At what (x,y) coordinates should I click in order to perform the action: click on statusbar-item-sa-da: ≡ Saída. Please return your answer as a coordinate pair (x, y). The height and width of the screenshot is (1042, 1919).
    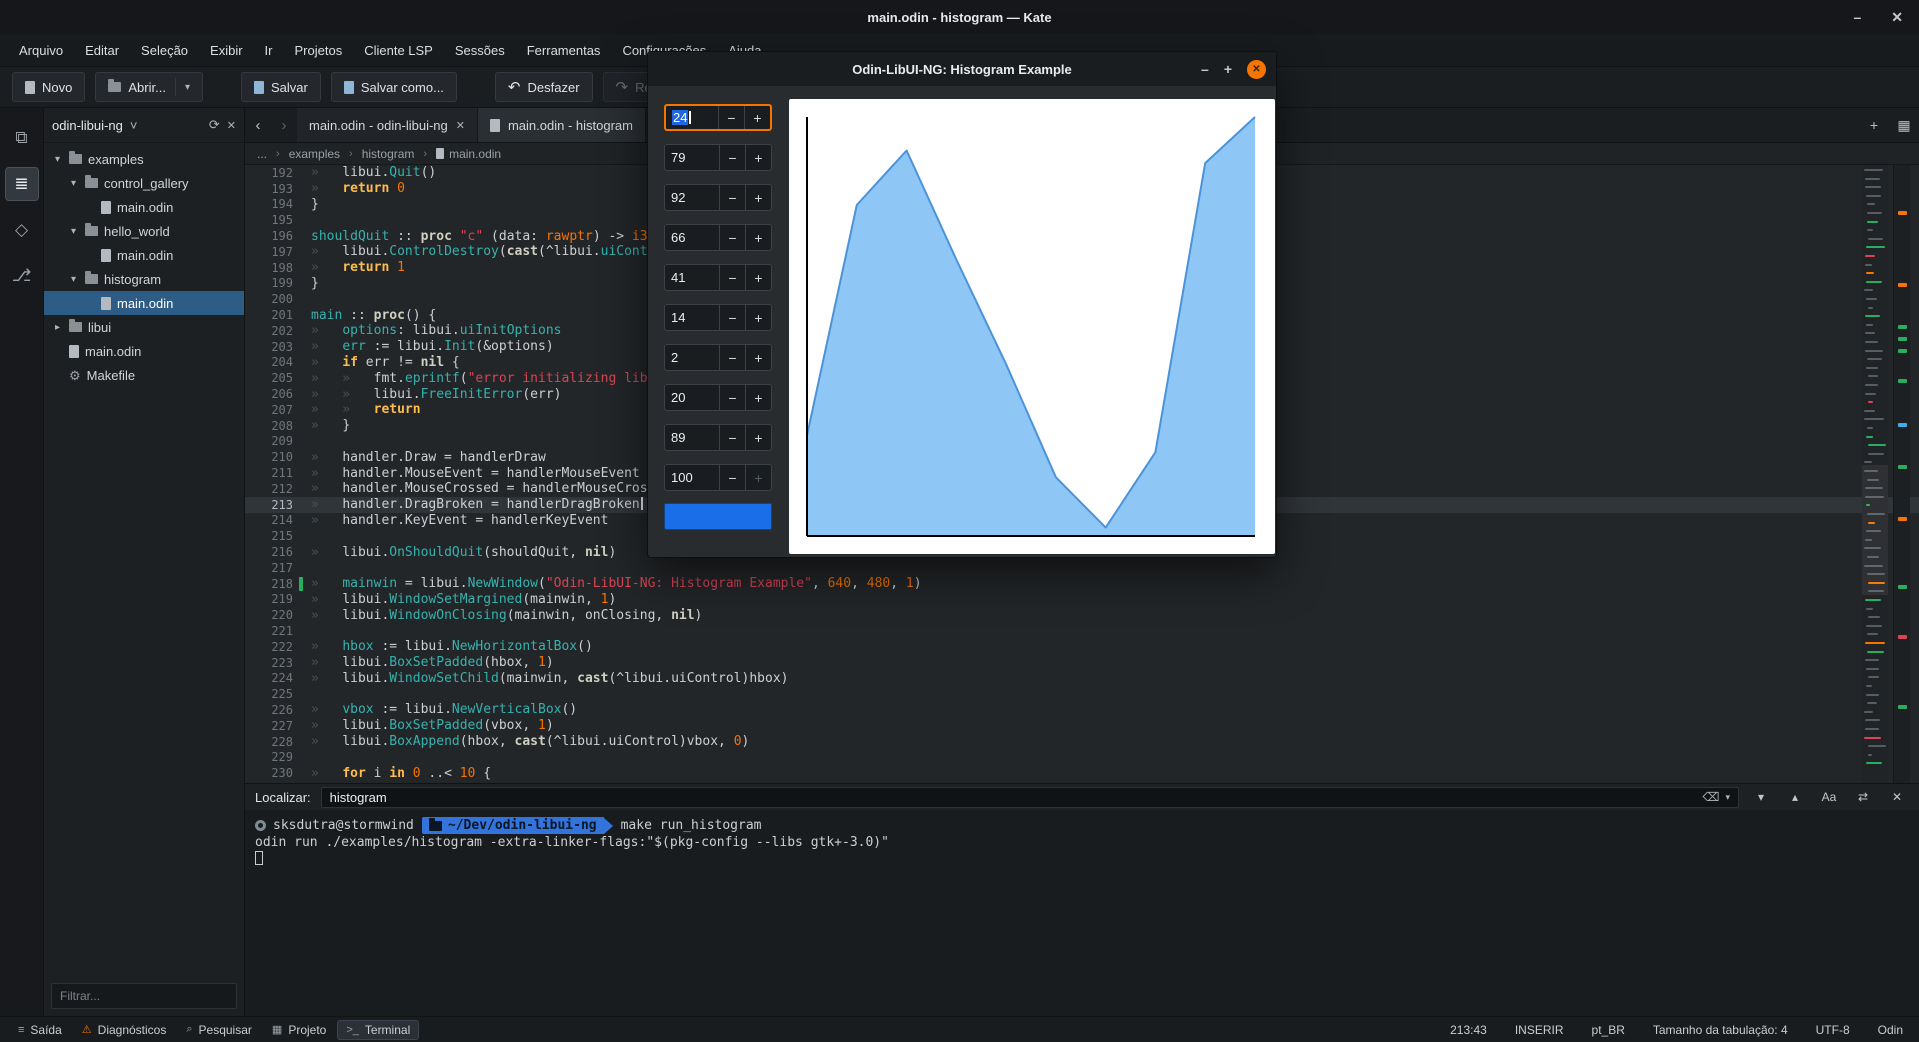
    Looking at the image, I should click on (40, 1030).